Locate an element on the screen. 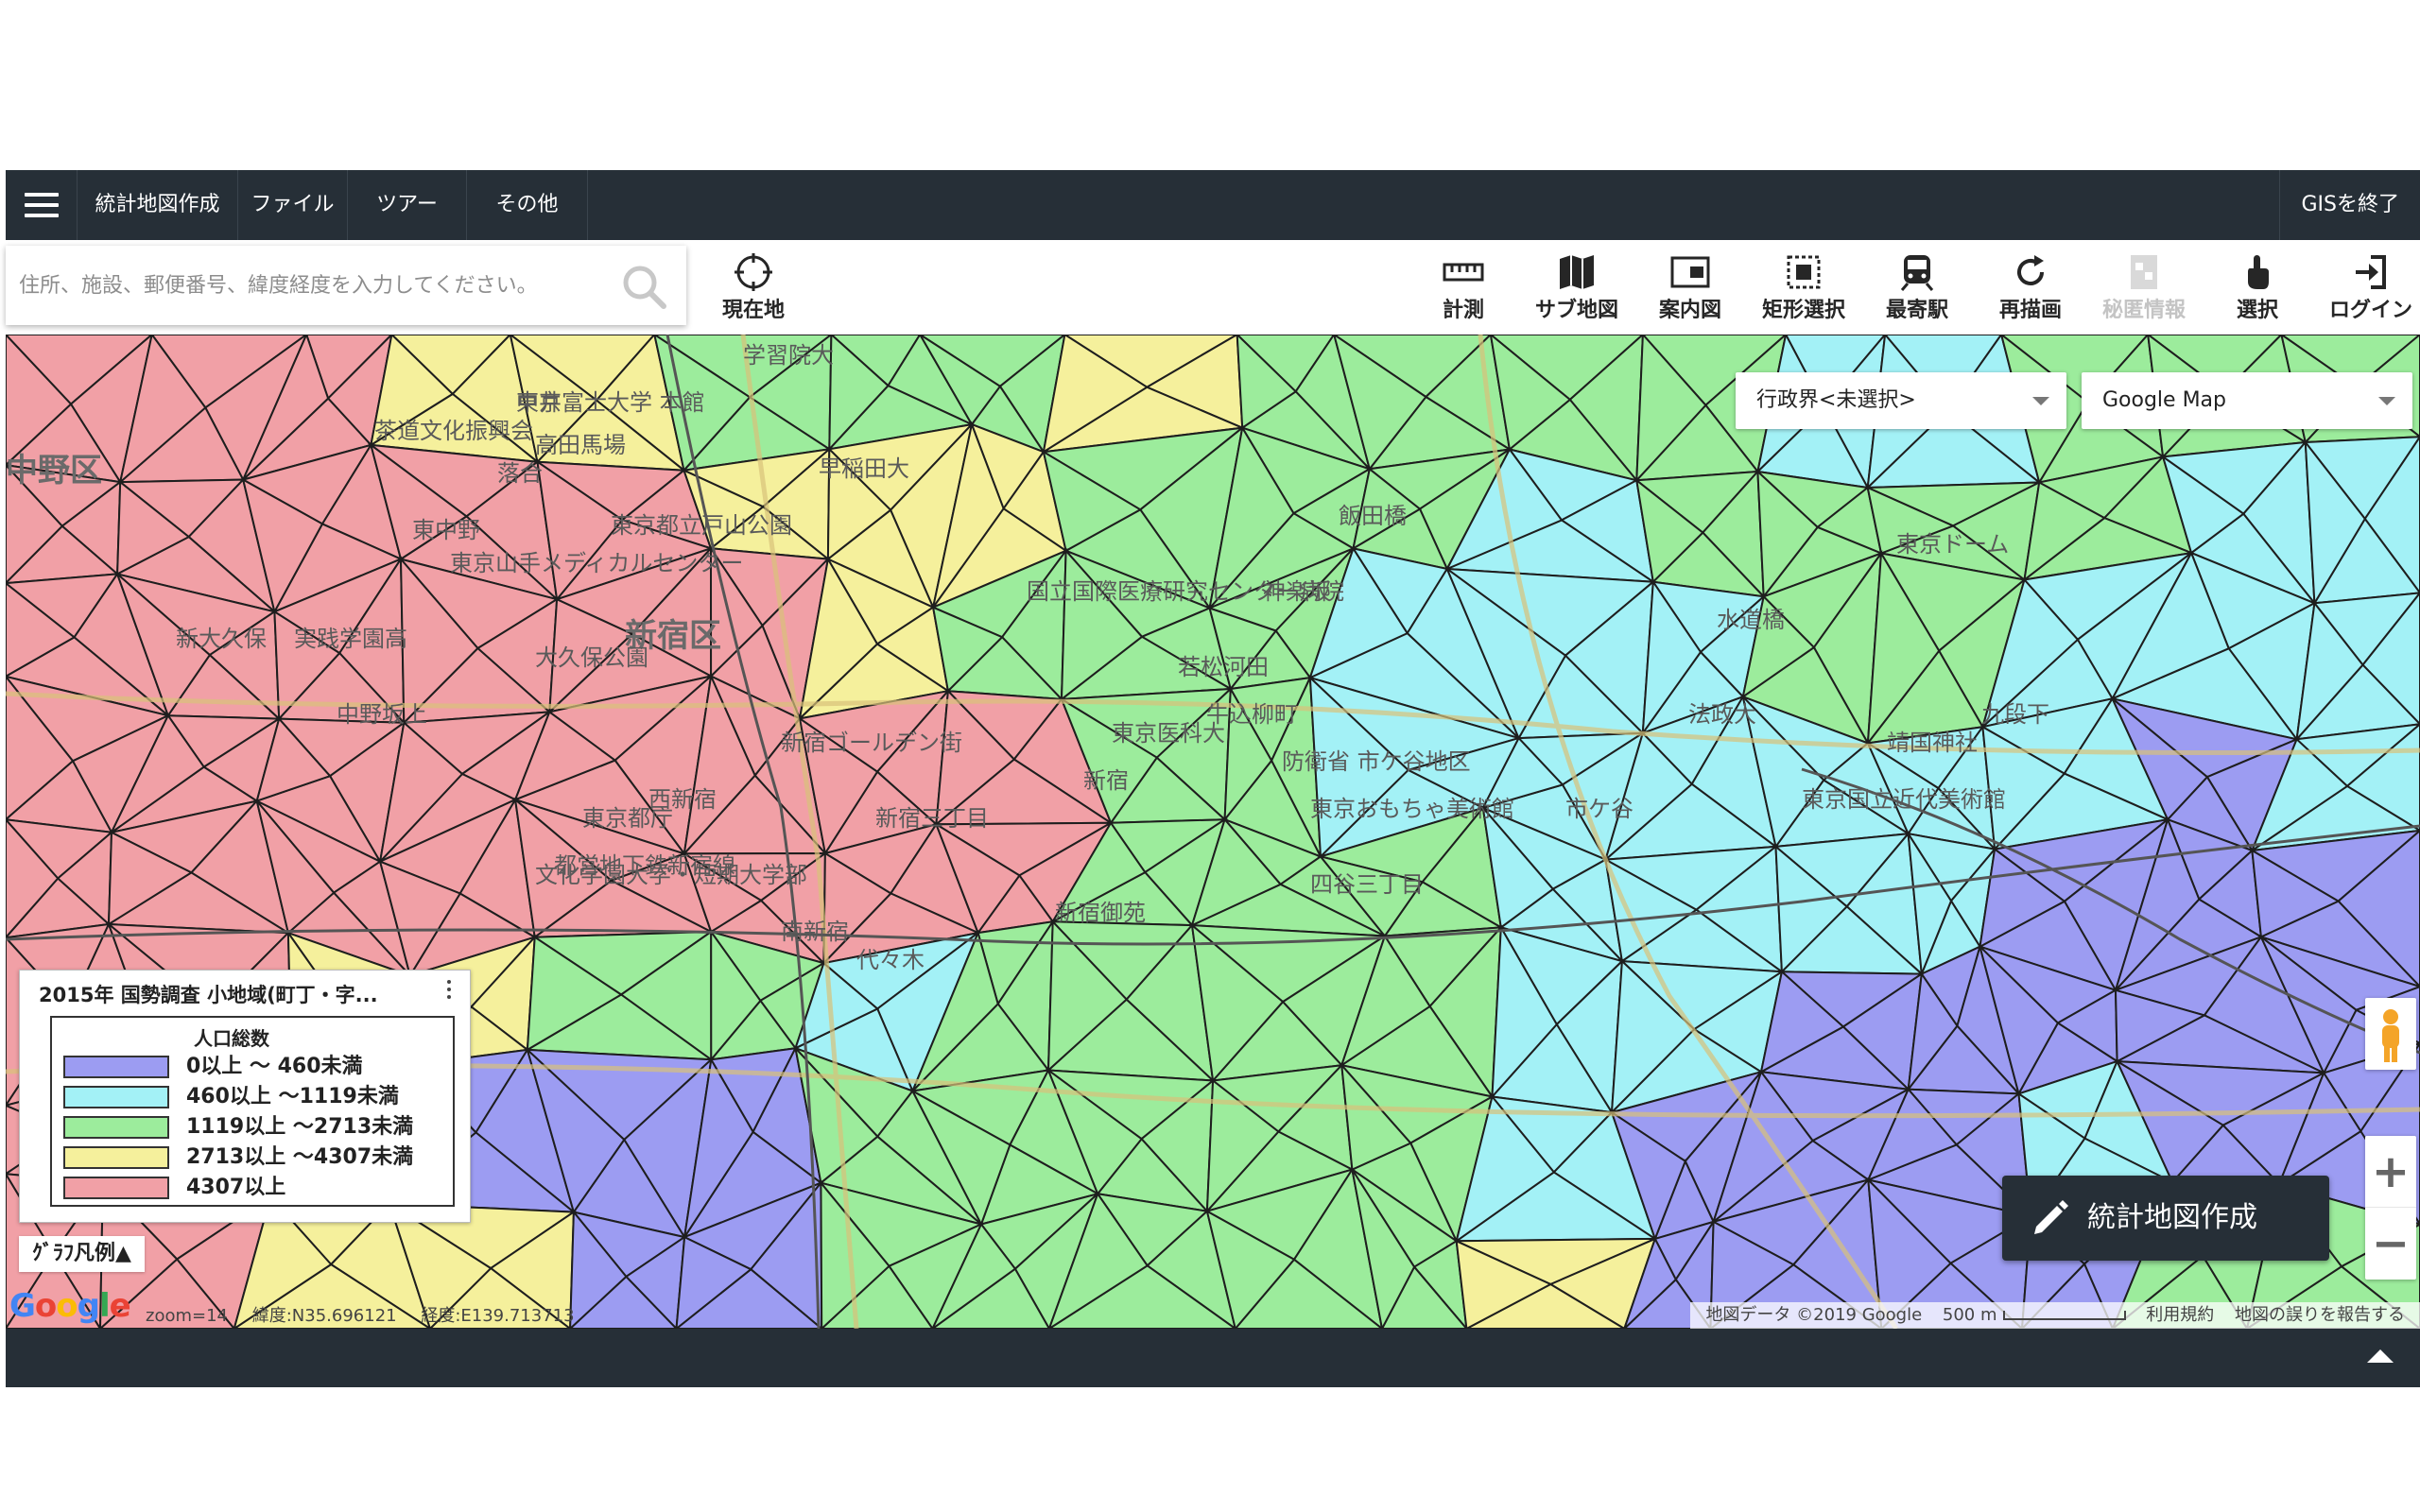 The width and height of the screenshot is (2420, 1512). login-label: ログイン is located at coordinates (2370, 310).